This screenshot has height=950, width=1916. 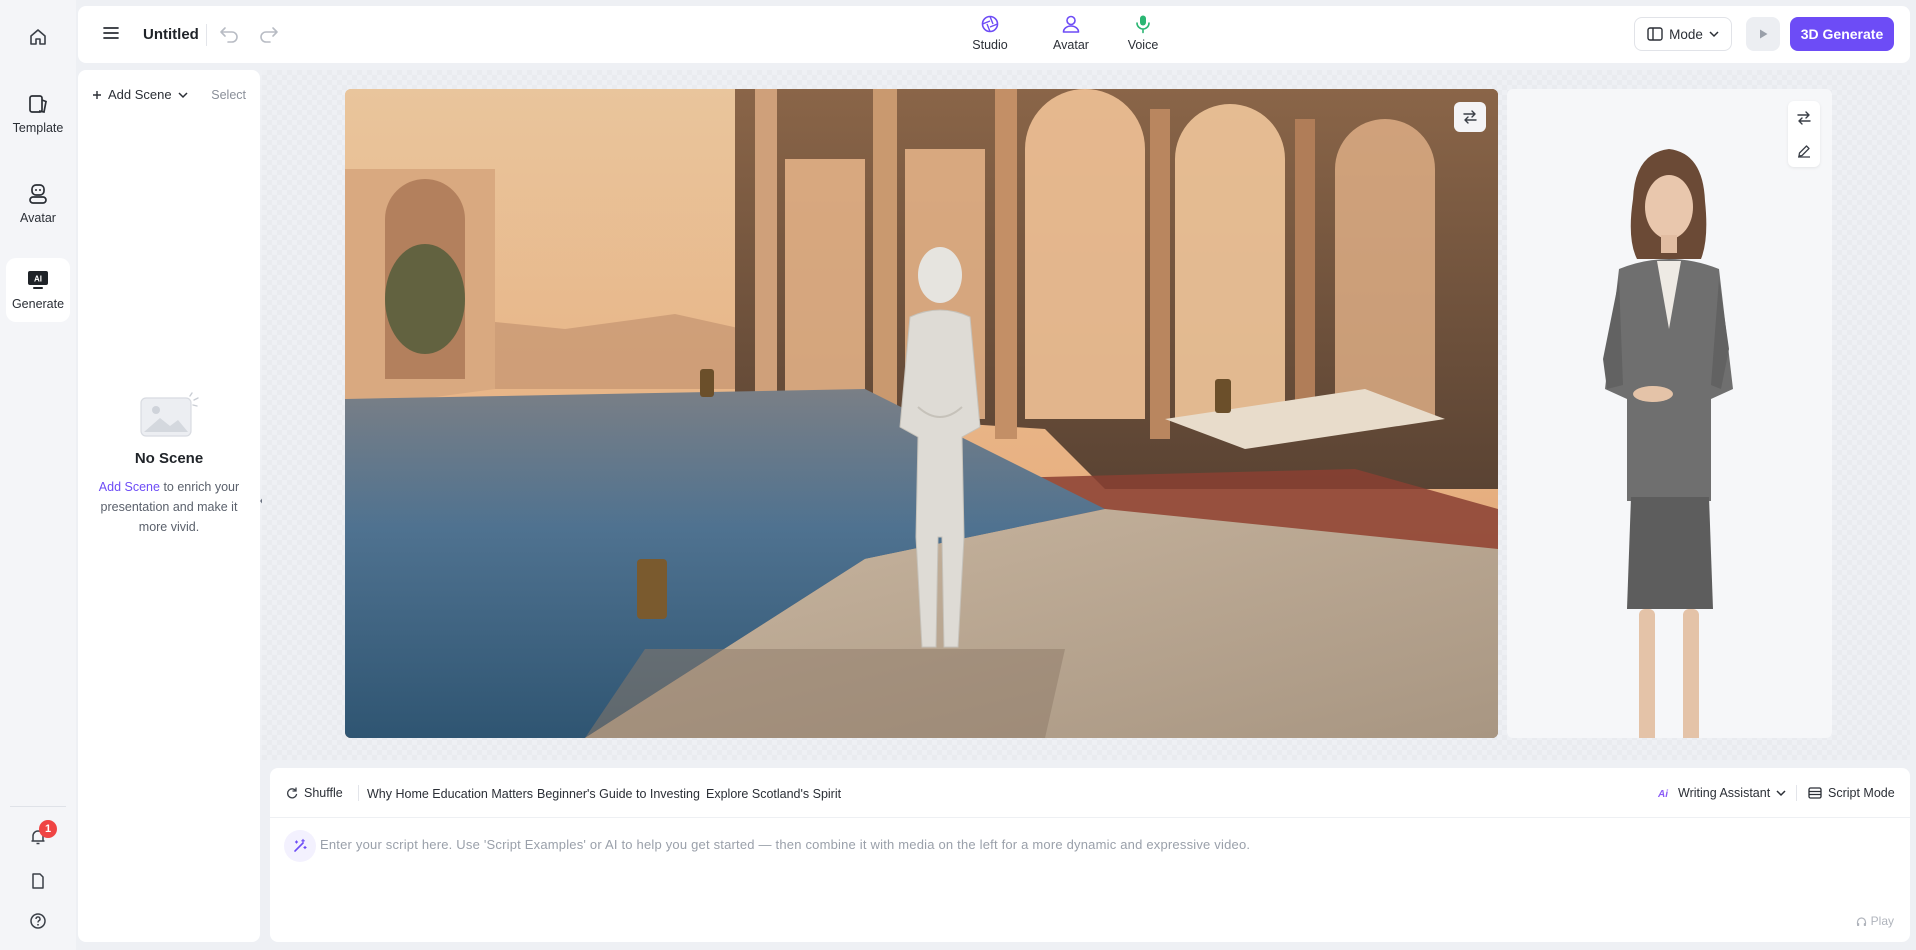 What do you see at coordinates (450, 794) in the screenshot?
I see `script-example-chip: Why Home Education Matters` at bounding box center [450, 794].